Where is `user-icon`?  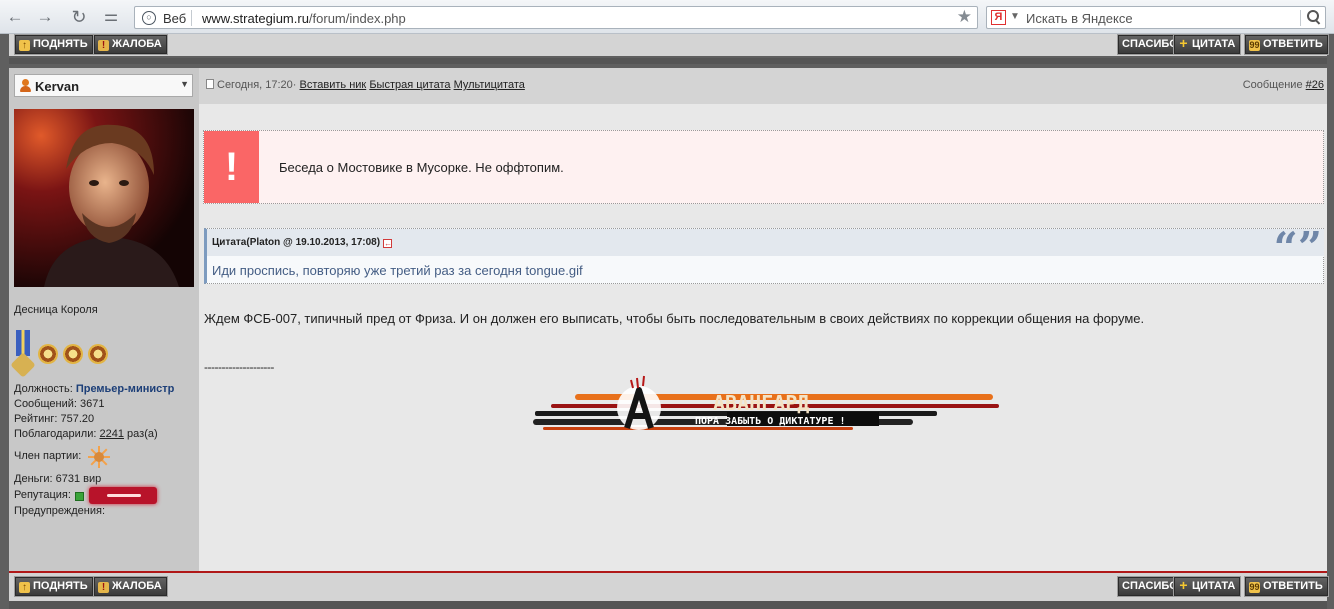 user-icon is located at coordinates (25, 86).